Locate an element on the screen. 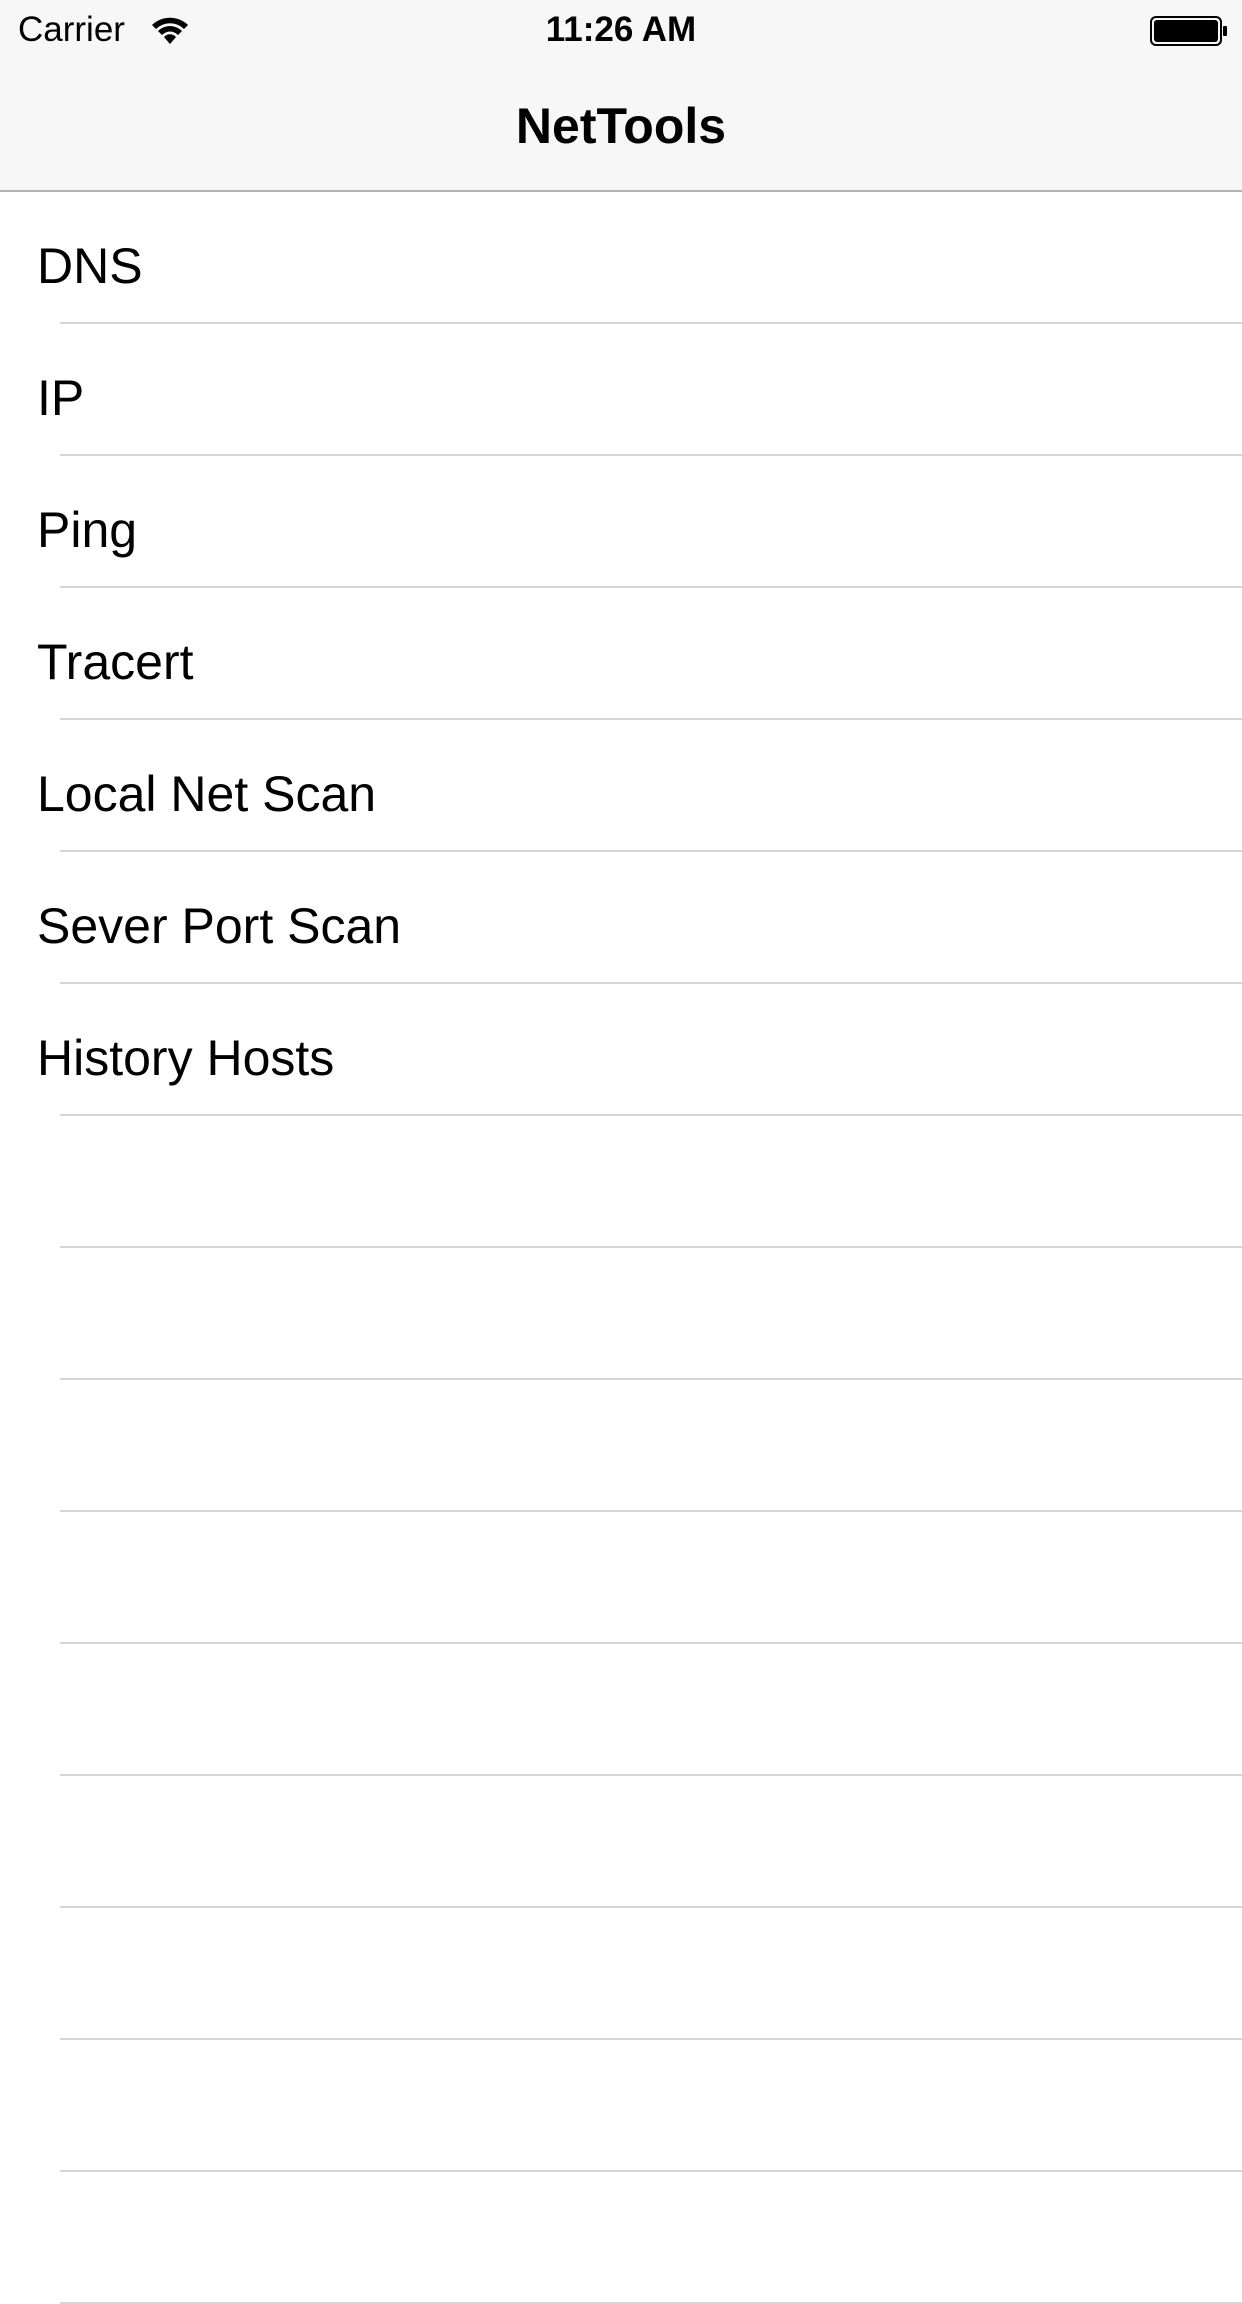 The height and width of the screenshot is (2304, 1242). list-item-label: DNS is located at coordinates (90, 266).